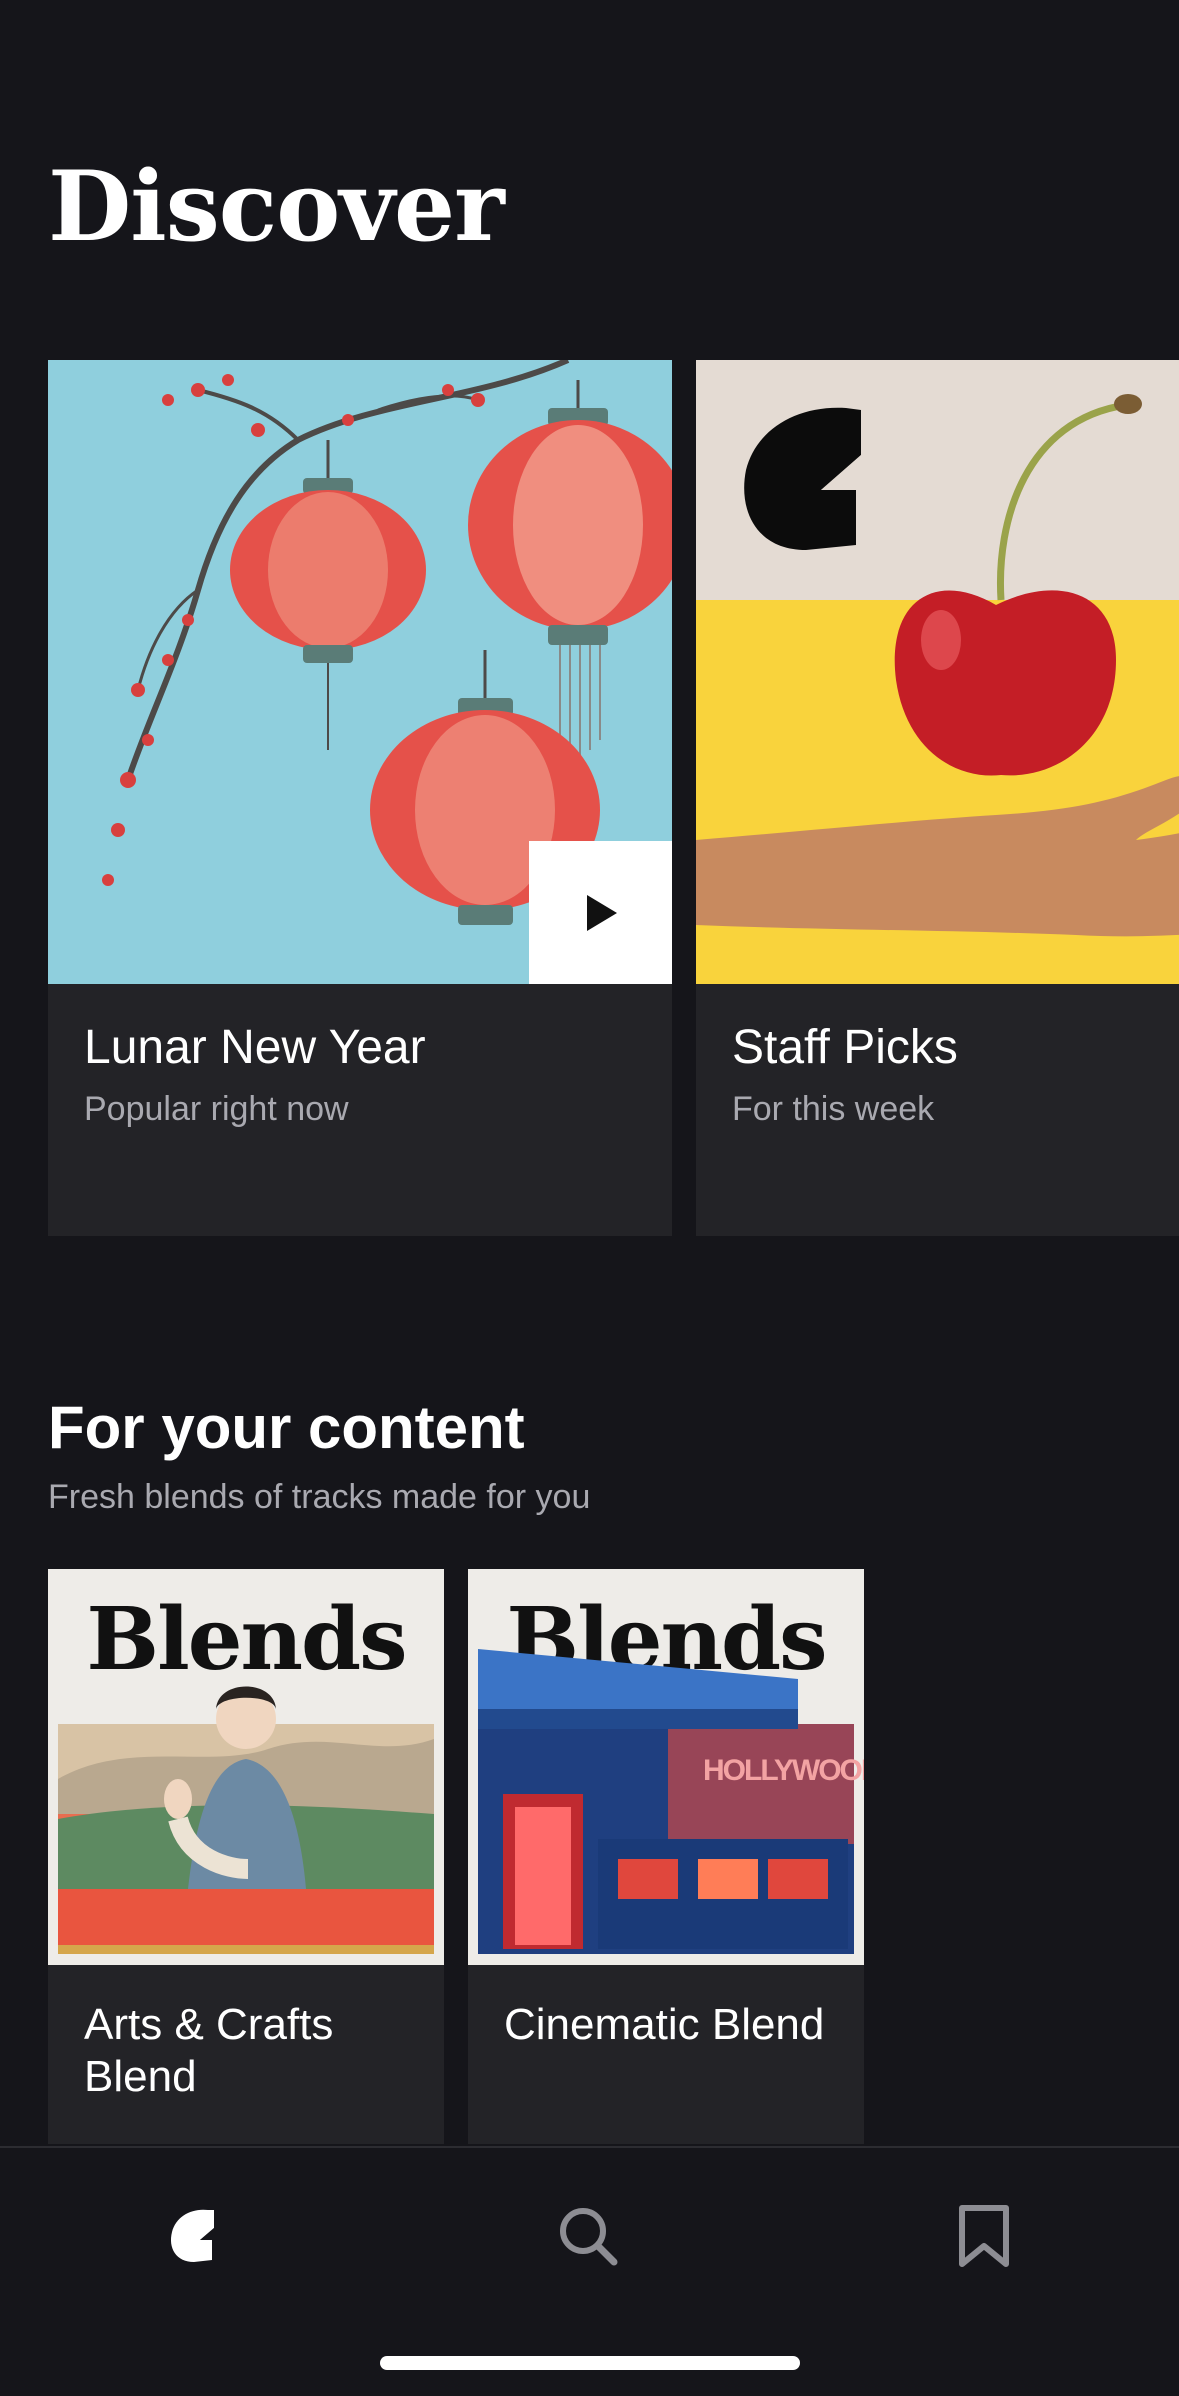 This screenshot has height=2396, width=1179. Describe the element at coordinates (319, 1497) in the screenshot. I see `section-subtitle: Fresh blends of tracks made for you` at that location.